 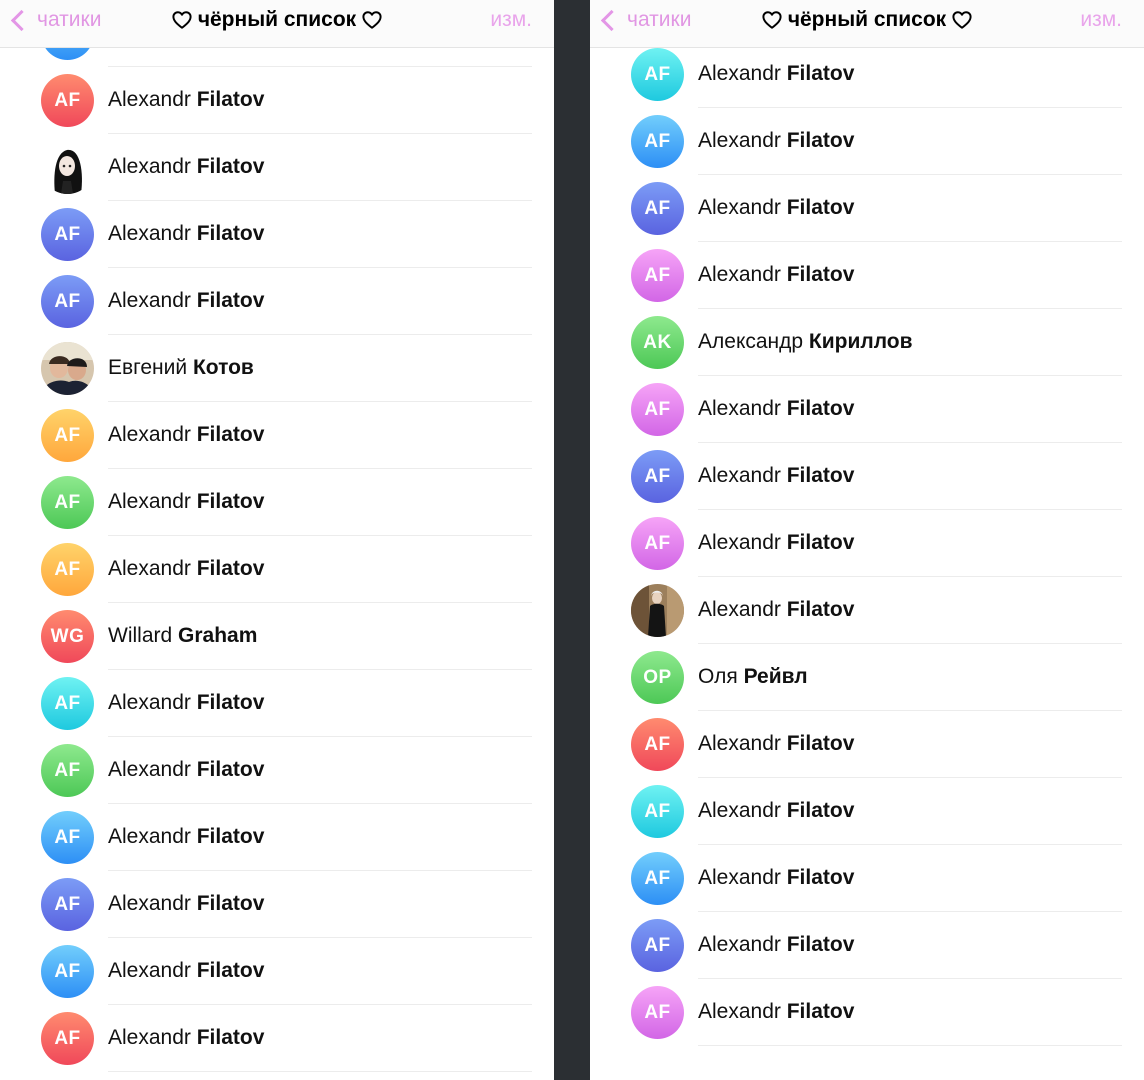 What do you see at coordinates (277, 368) in the screenshot?
I see `contact-row: Евгений Котов` at bounding box center [277, 368].